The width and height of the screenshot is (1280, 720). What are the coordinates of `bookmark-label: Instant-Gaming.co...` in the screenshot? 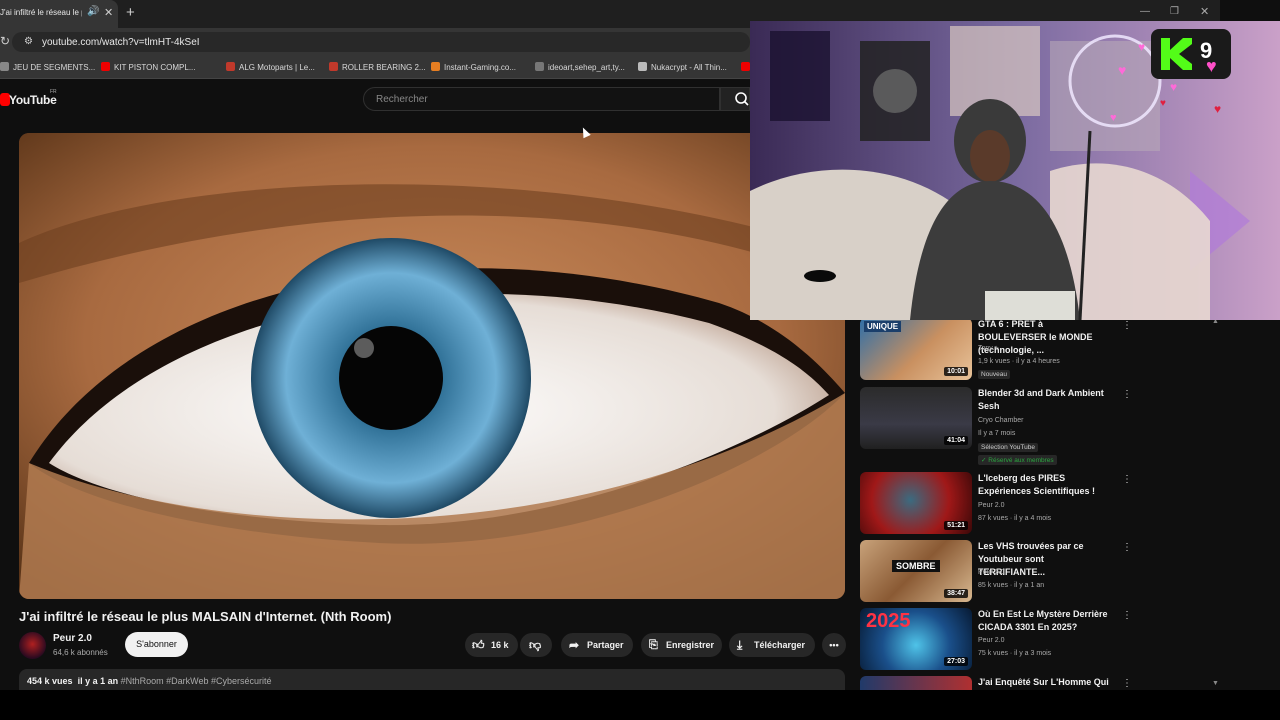 It's located at (480, 67).